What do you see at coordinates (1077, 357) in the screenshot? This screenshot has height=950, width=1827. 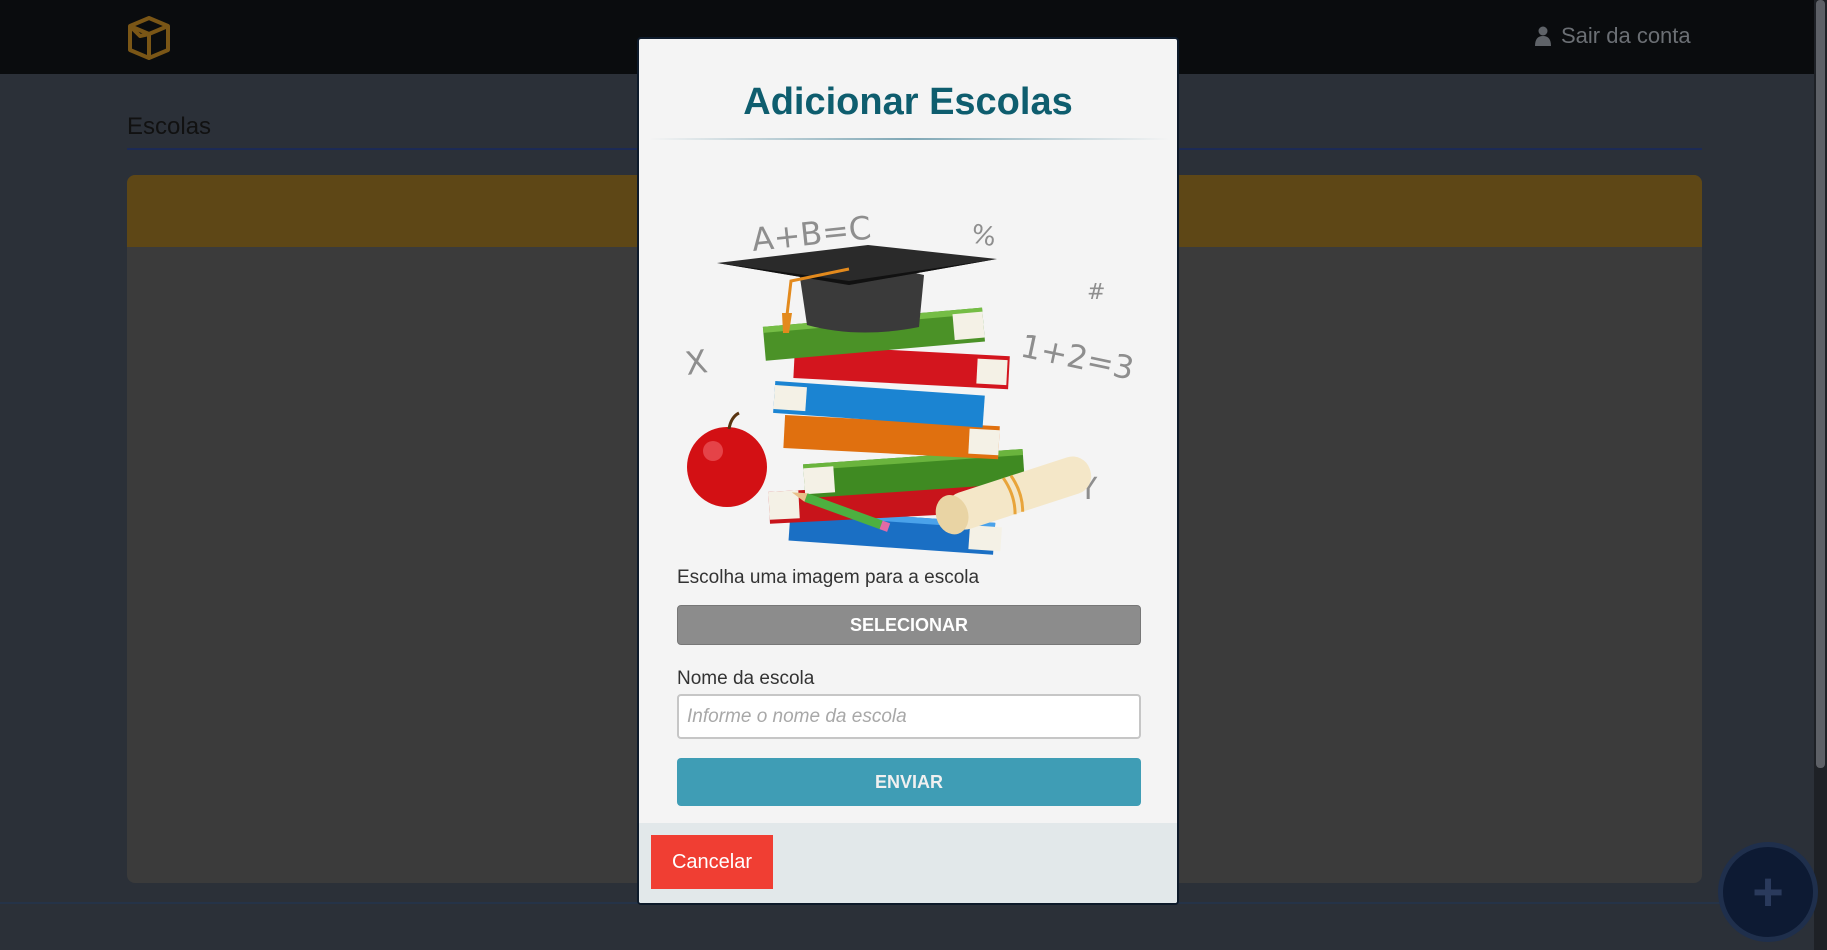 I see `formula-text-2: 1+2=3` at bounding box center [1077, 357].